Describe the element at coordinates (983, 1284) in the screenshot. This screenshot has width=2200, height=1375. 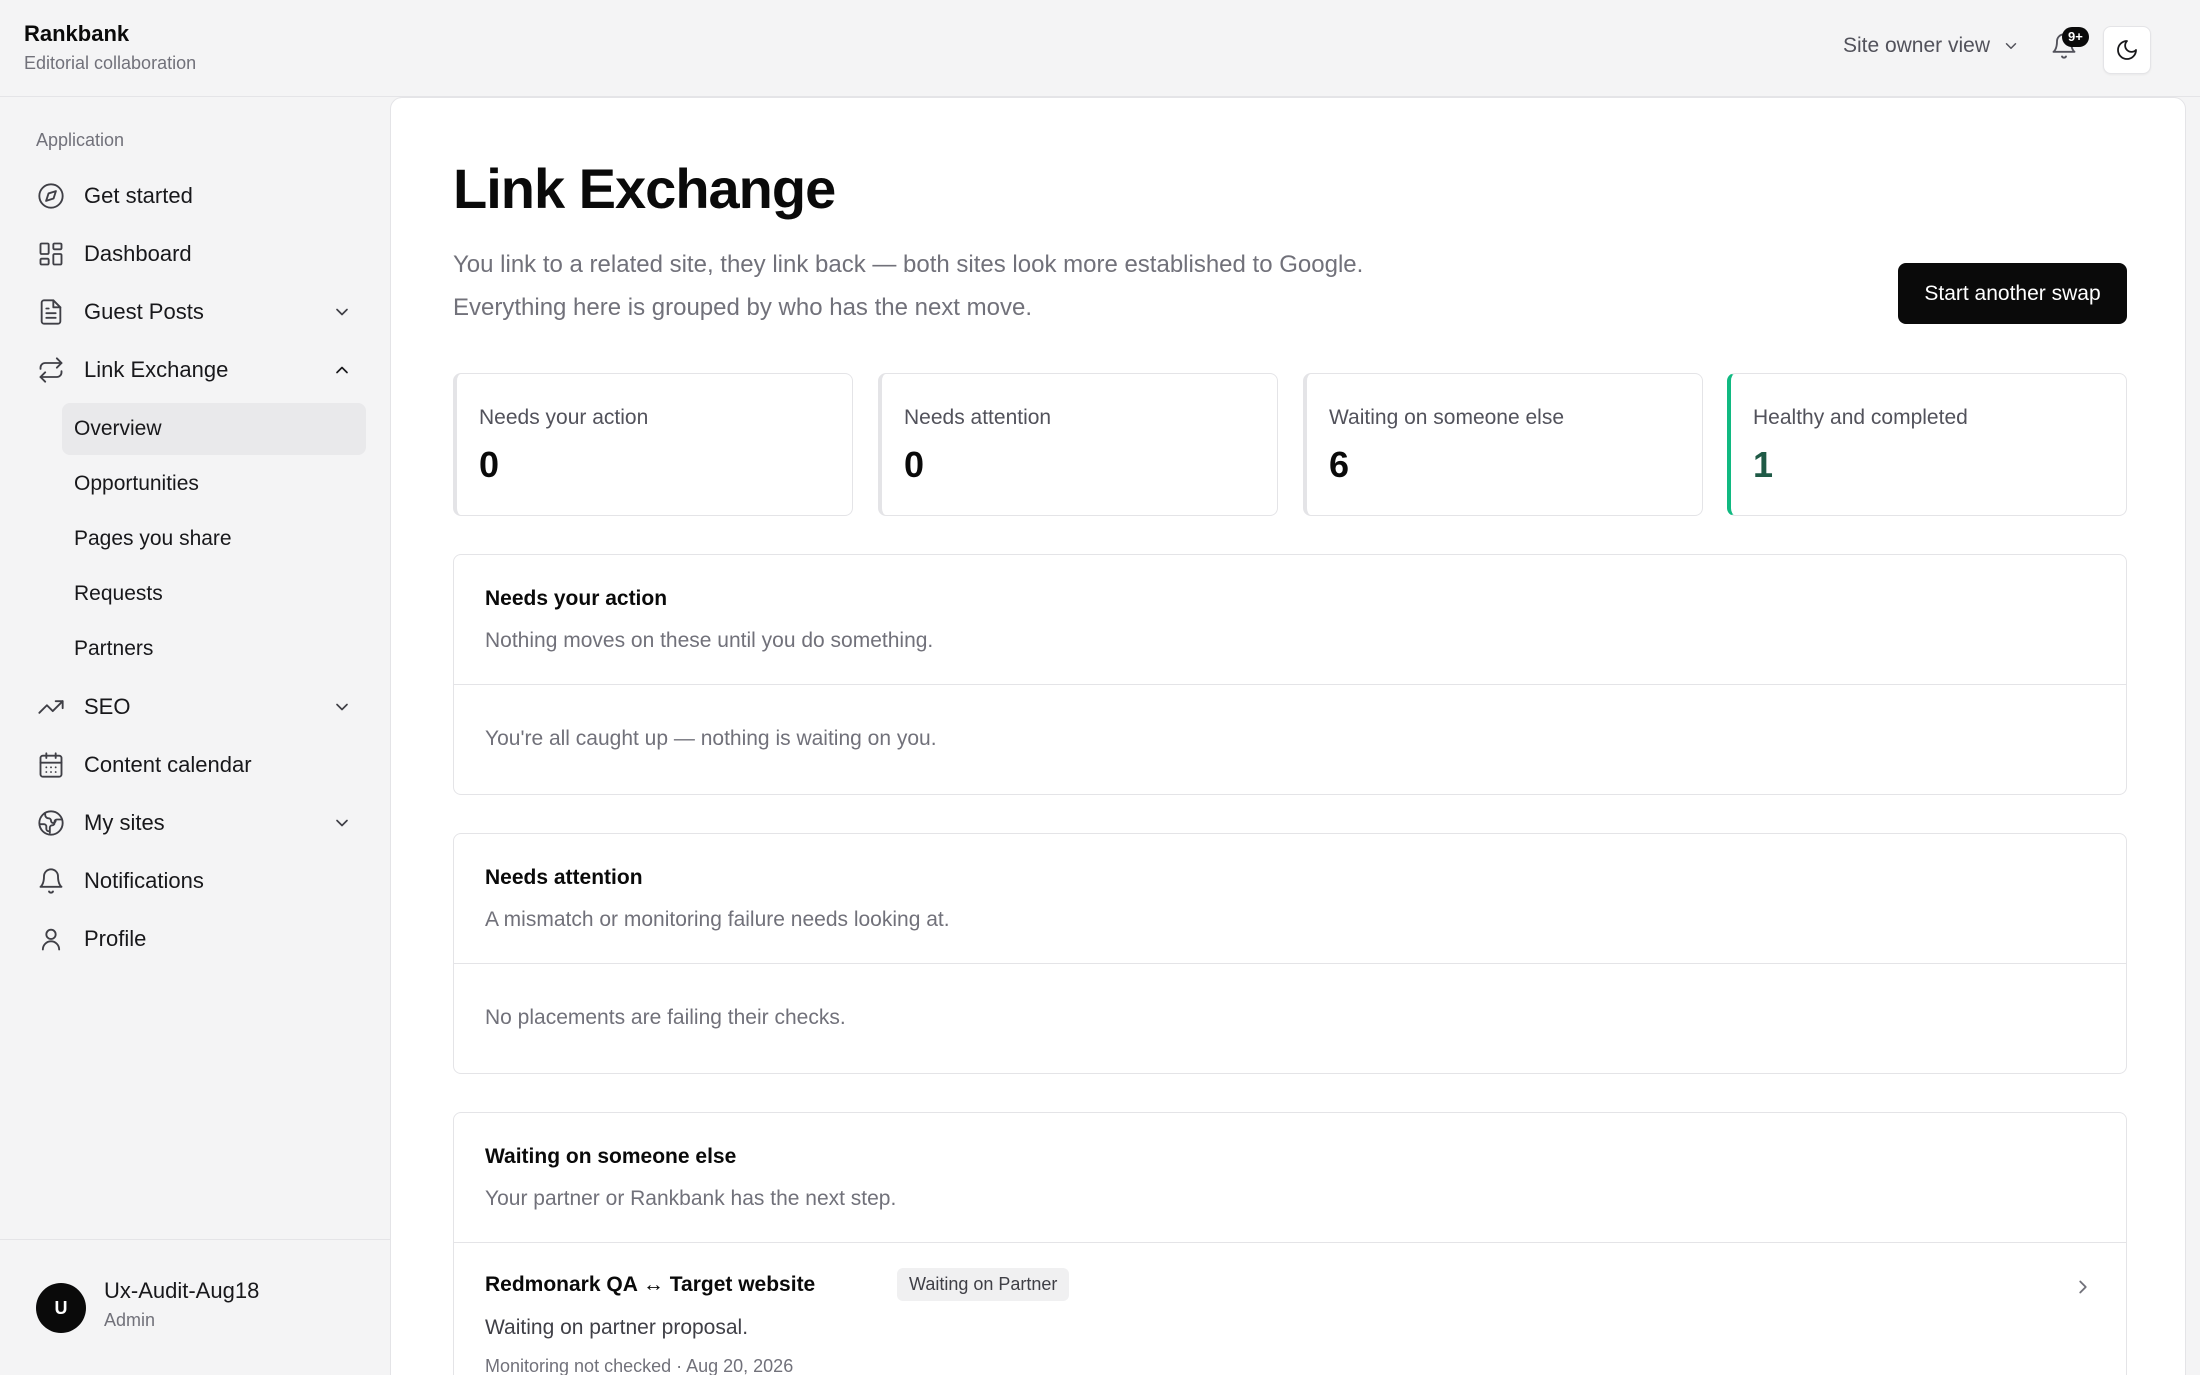
I see `status-badge: Waiting on Partner` at that location.